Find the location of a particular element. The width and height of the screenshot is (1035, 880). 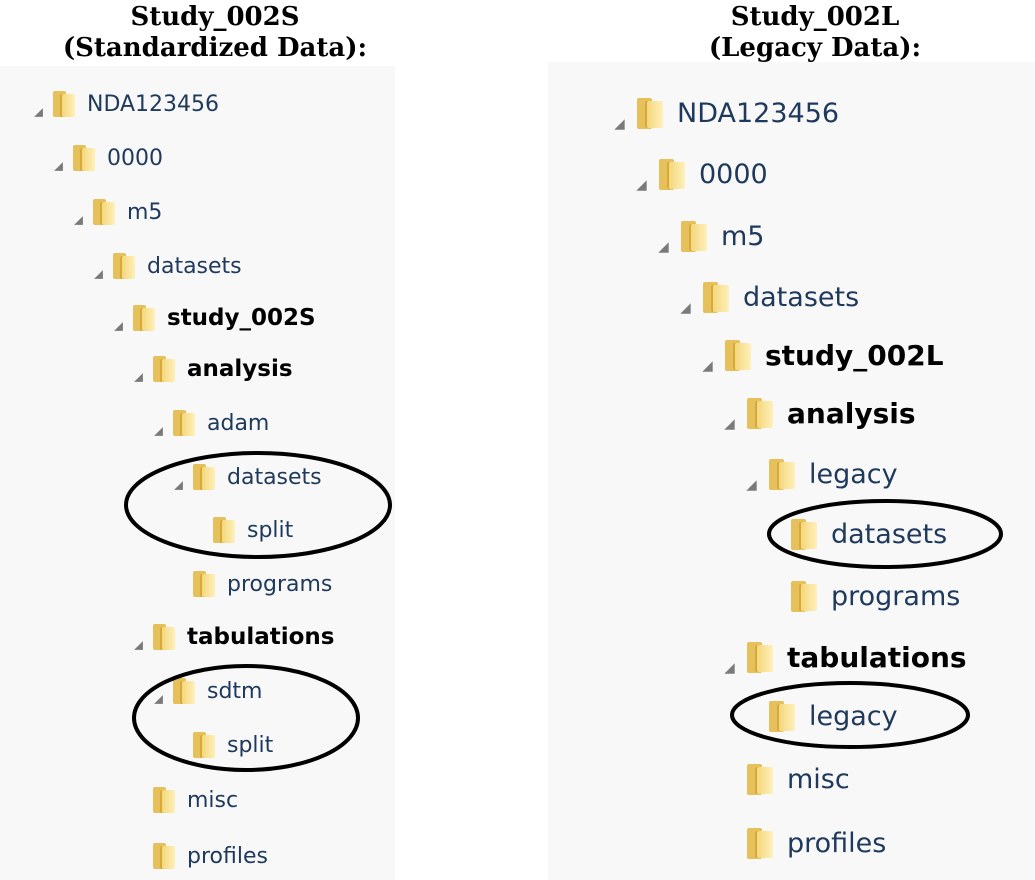

highlight-oval-left-datasets is located at coordinates (258, 505).